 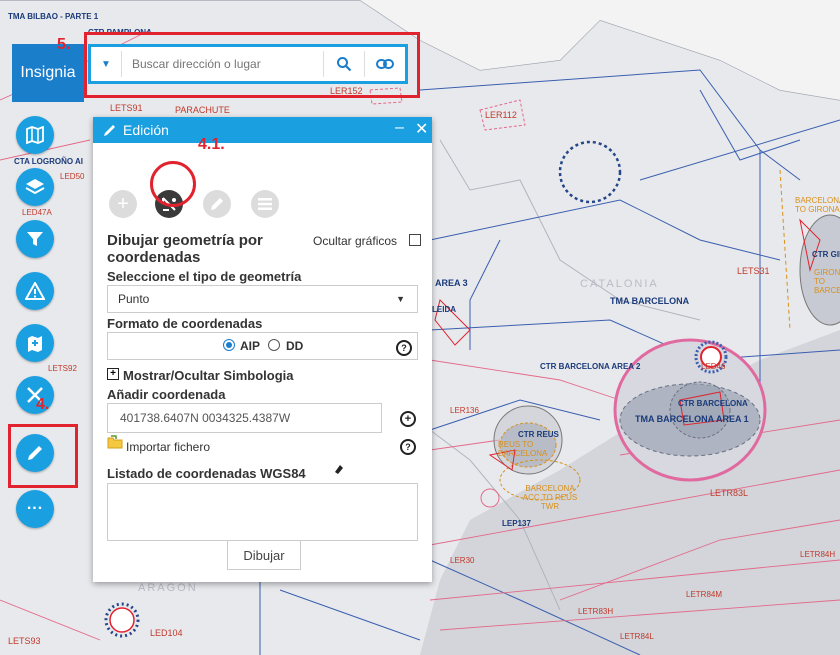 I want to click on radio-dot-icon, so click(x=229, y=345).